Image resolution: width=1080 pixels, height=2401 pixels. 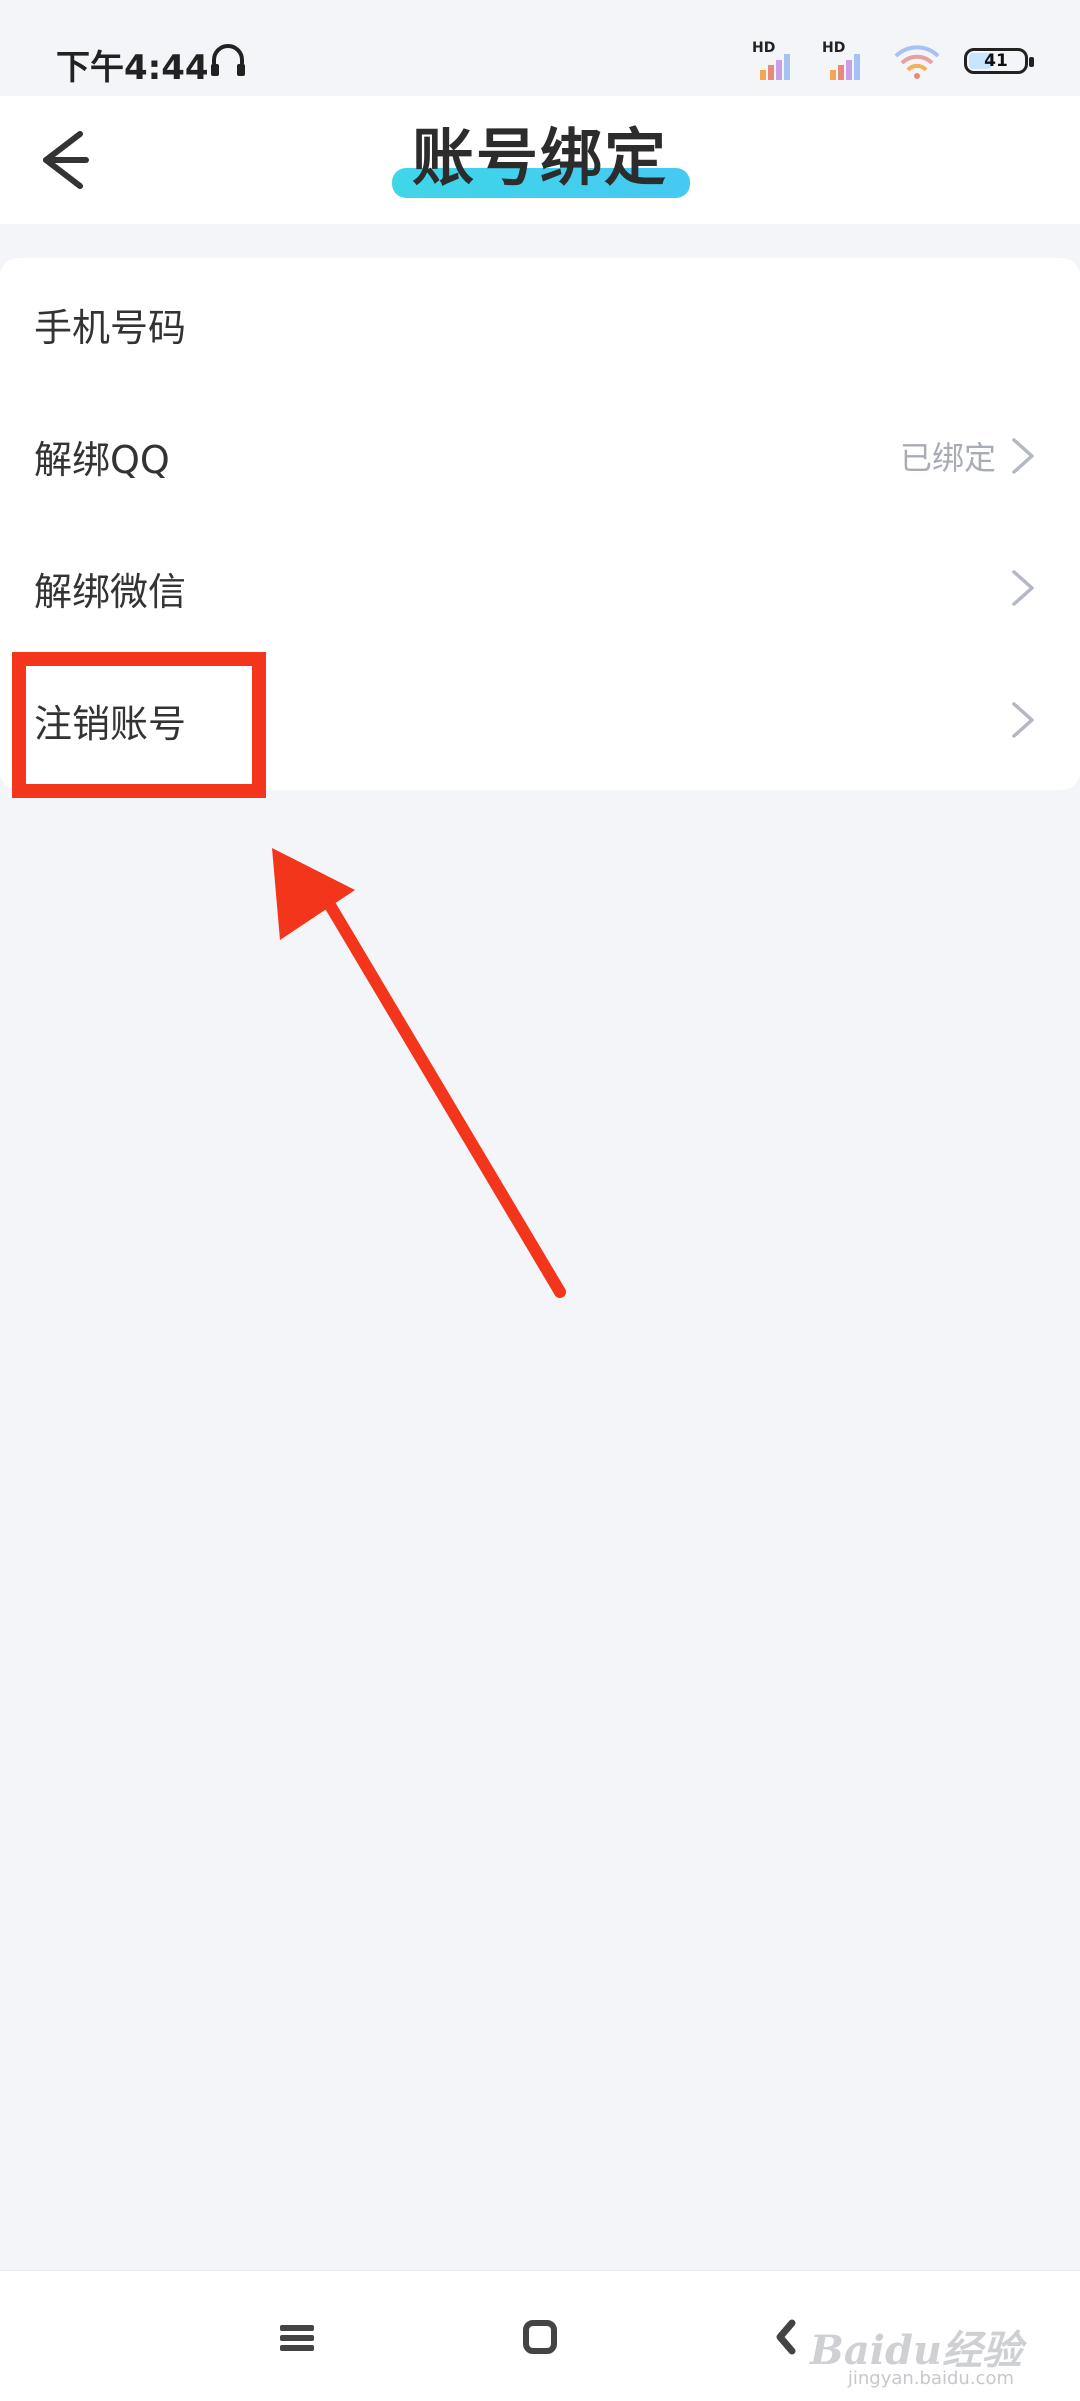 What do you see at coordinates (947, 458) in the screenshot?
I see `status-badge: 已绑定` at bounding box center [947, 458].